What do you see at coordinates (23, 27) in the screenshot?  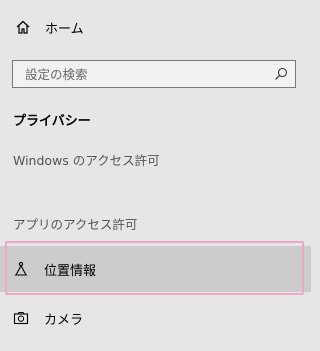 I see `home-icon` at bounding box center [23, 27].